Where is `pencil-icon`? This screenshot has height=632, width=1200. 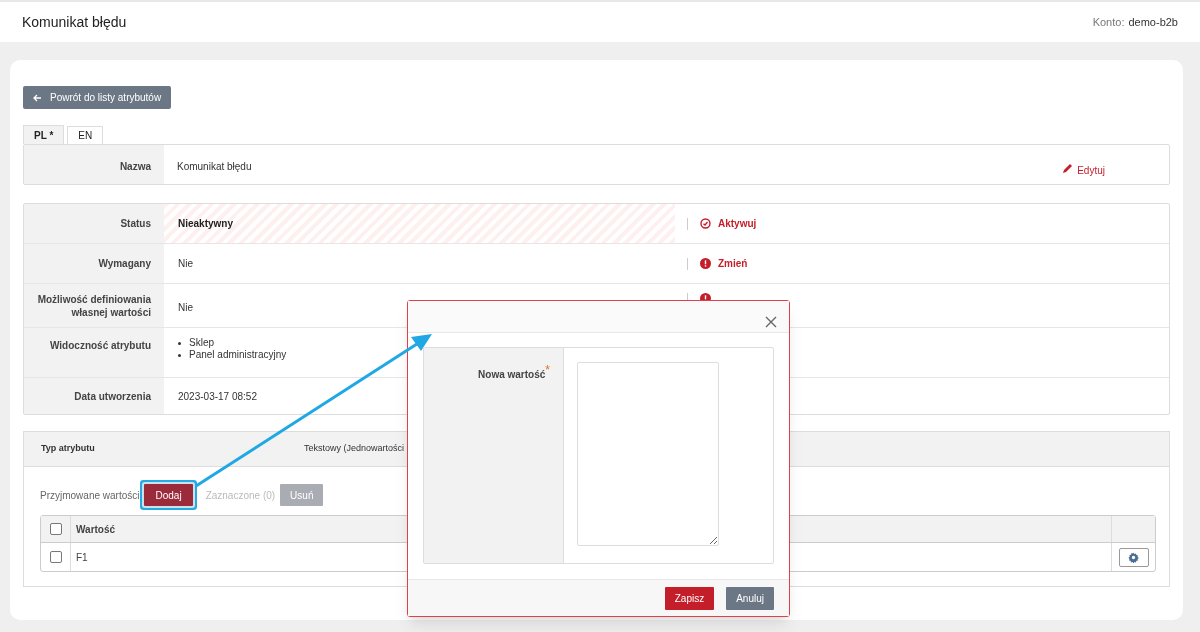 pencil-icon is located at coordinates (1068, 168).